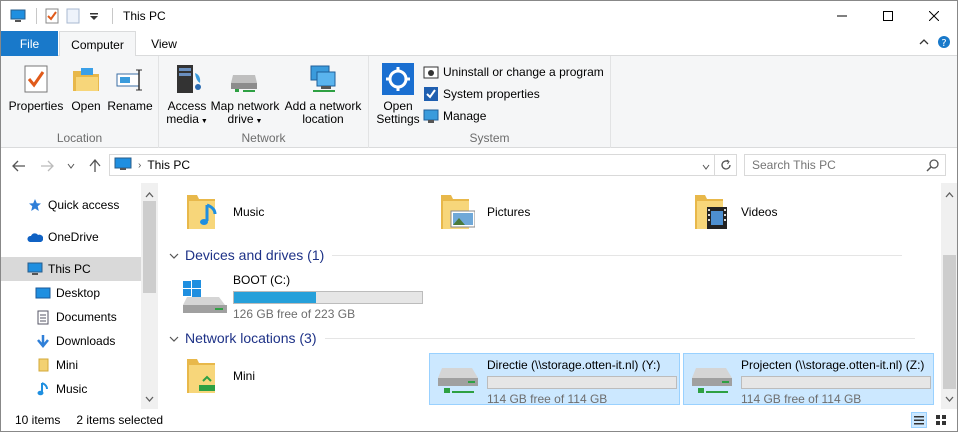 The width and height of the screenshot is (958, 432). I want to click on system-properties-icon, so click(431, 94).